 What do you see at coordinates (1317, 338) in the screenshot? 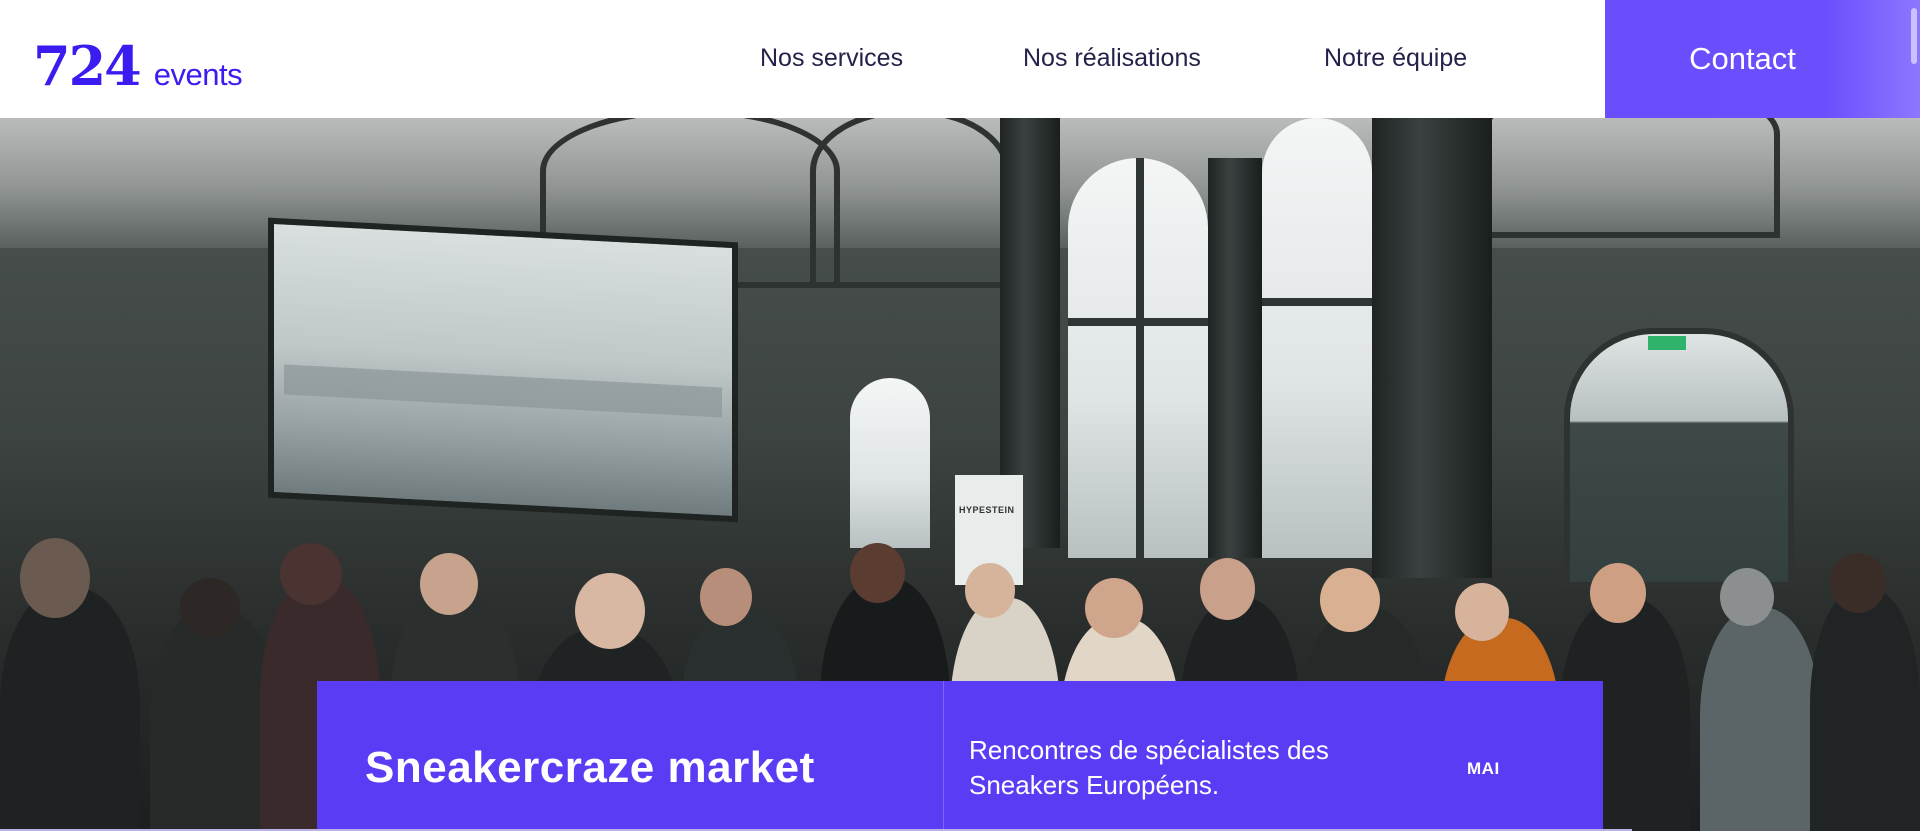
I see `hero-window` at bounding box center [1317, 338].